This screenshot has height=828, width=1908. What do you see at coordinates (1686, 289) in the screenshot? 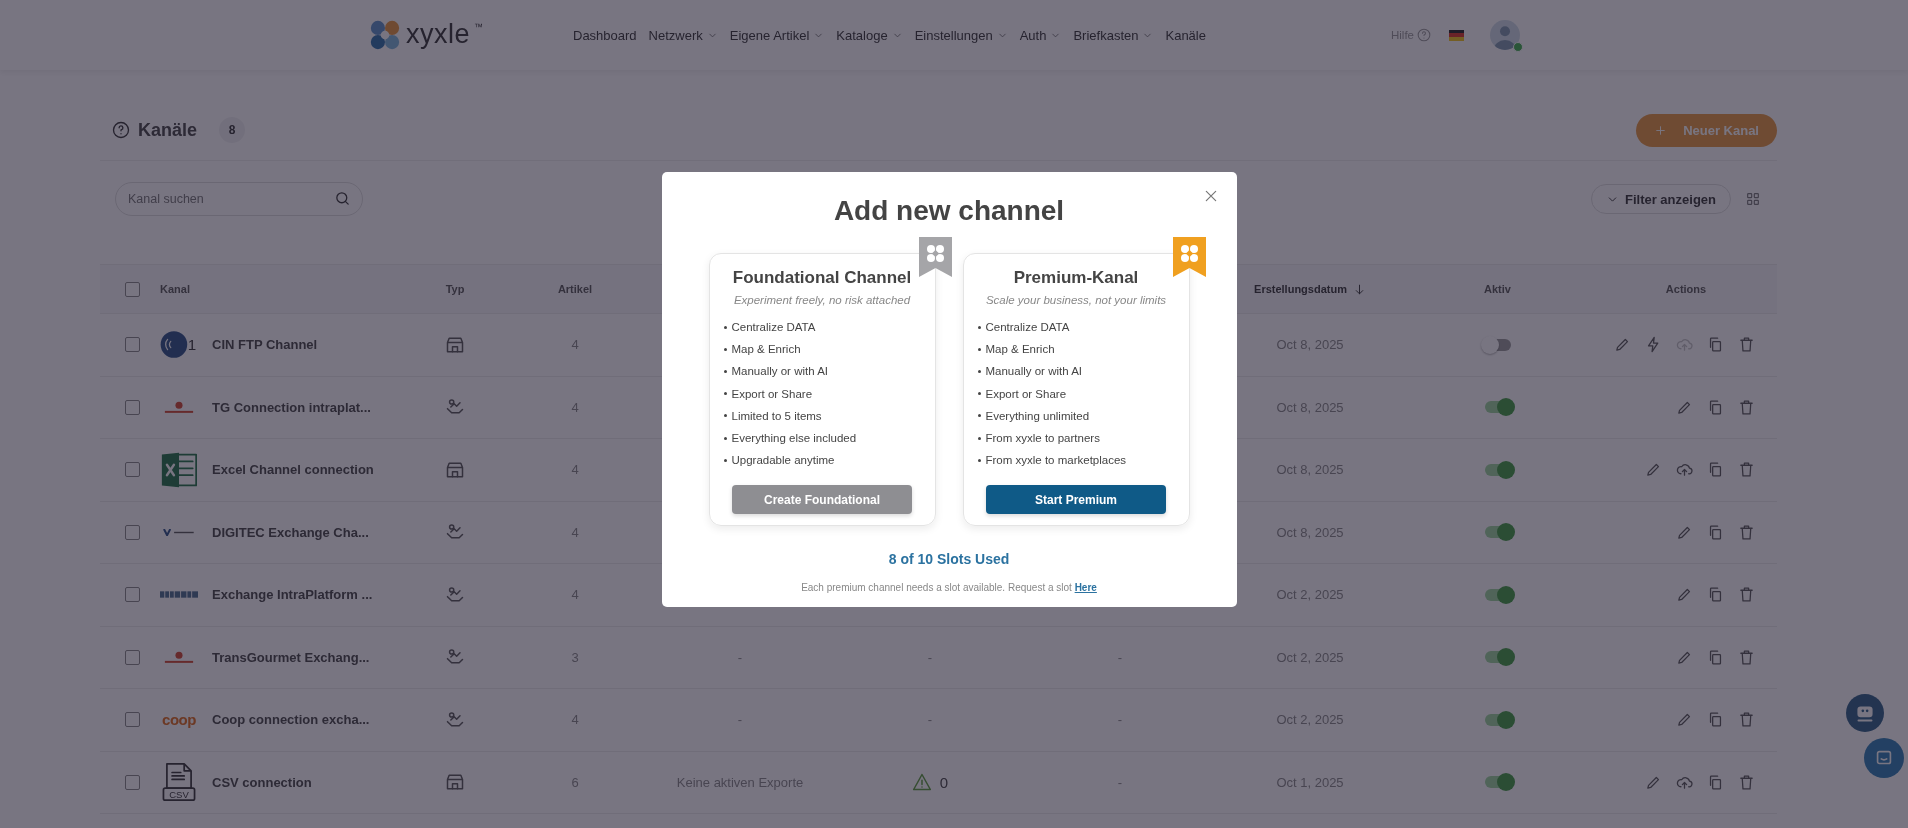
I see `column-header: Actions` at bounding box center [1686, 289].